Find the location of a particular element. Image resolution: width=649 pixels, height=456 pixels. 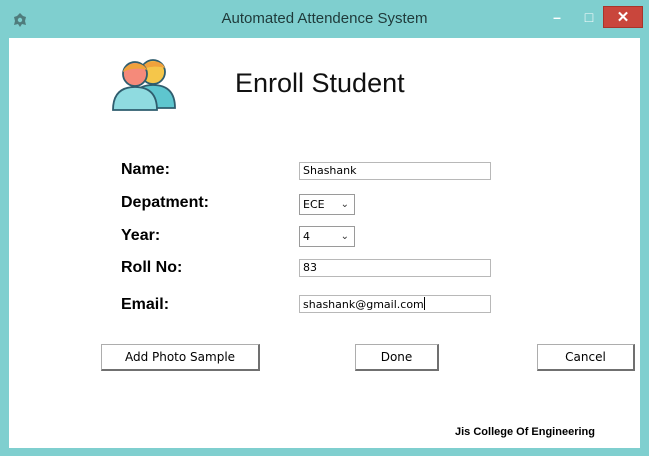

email-value: shashank@gmail.com is located at coordinates (363, 304).